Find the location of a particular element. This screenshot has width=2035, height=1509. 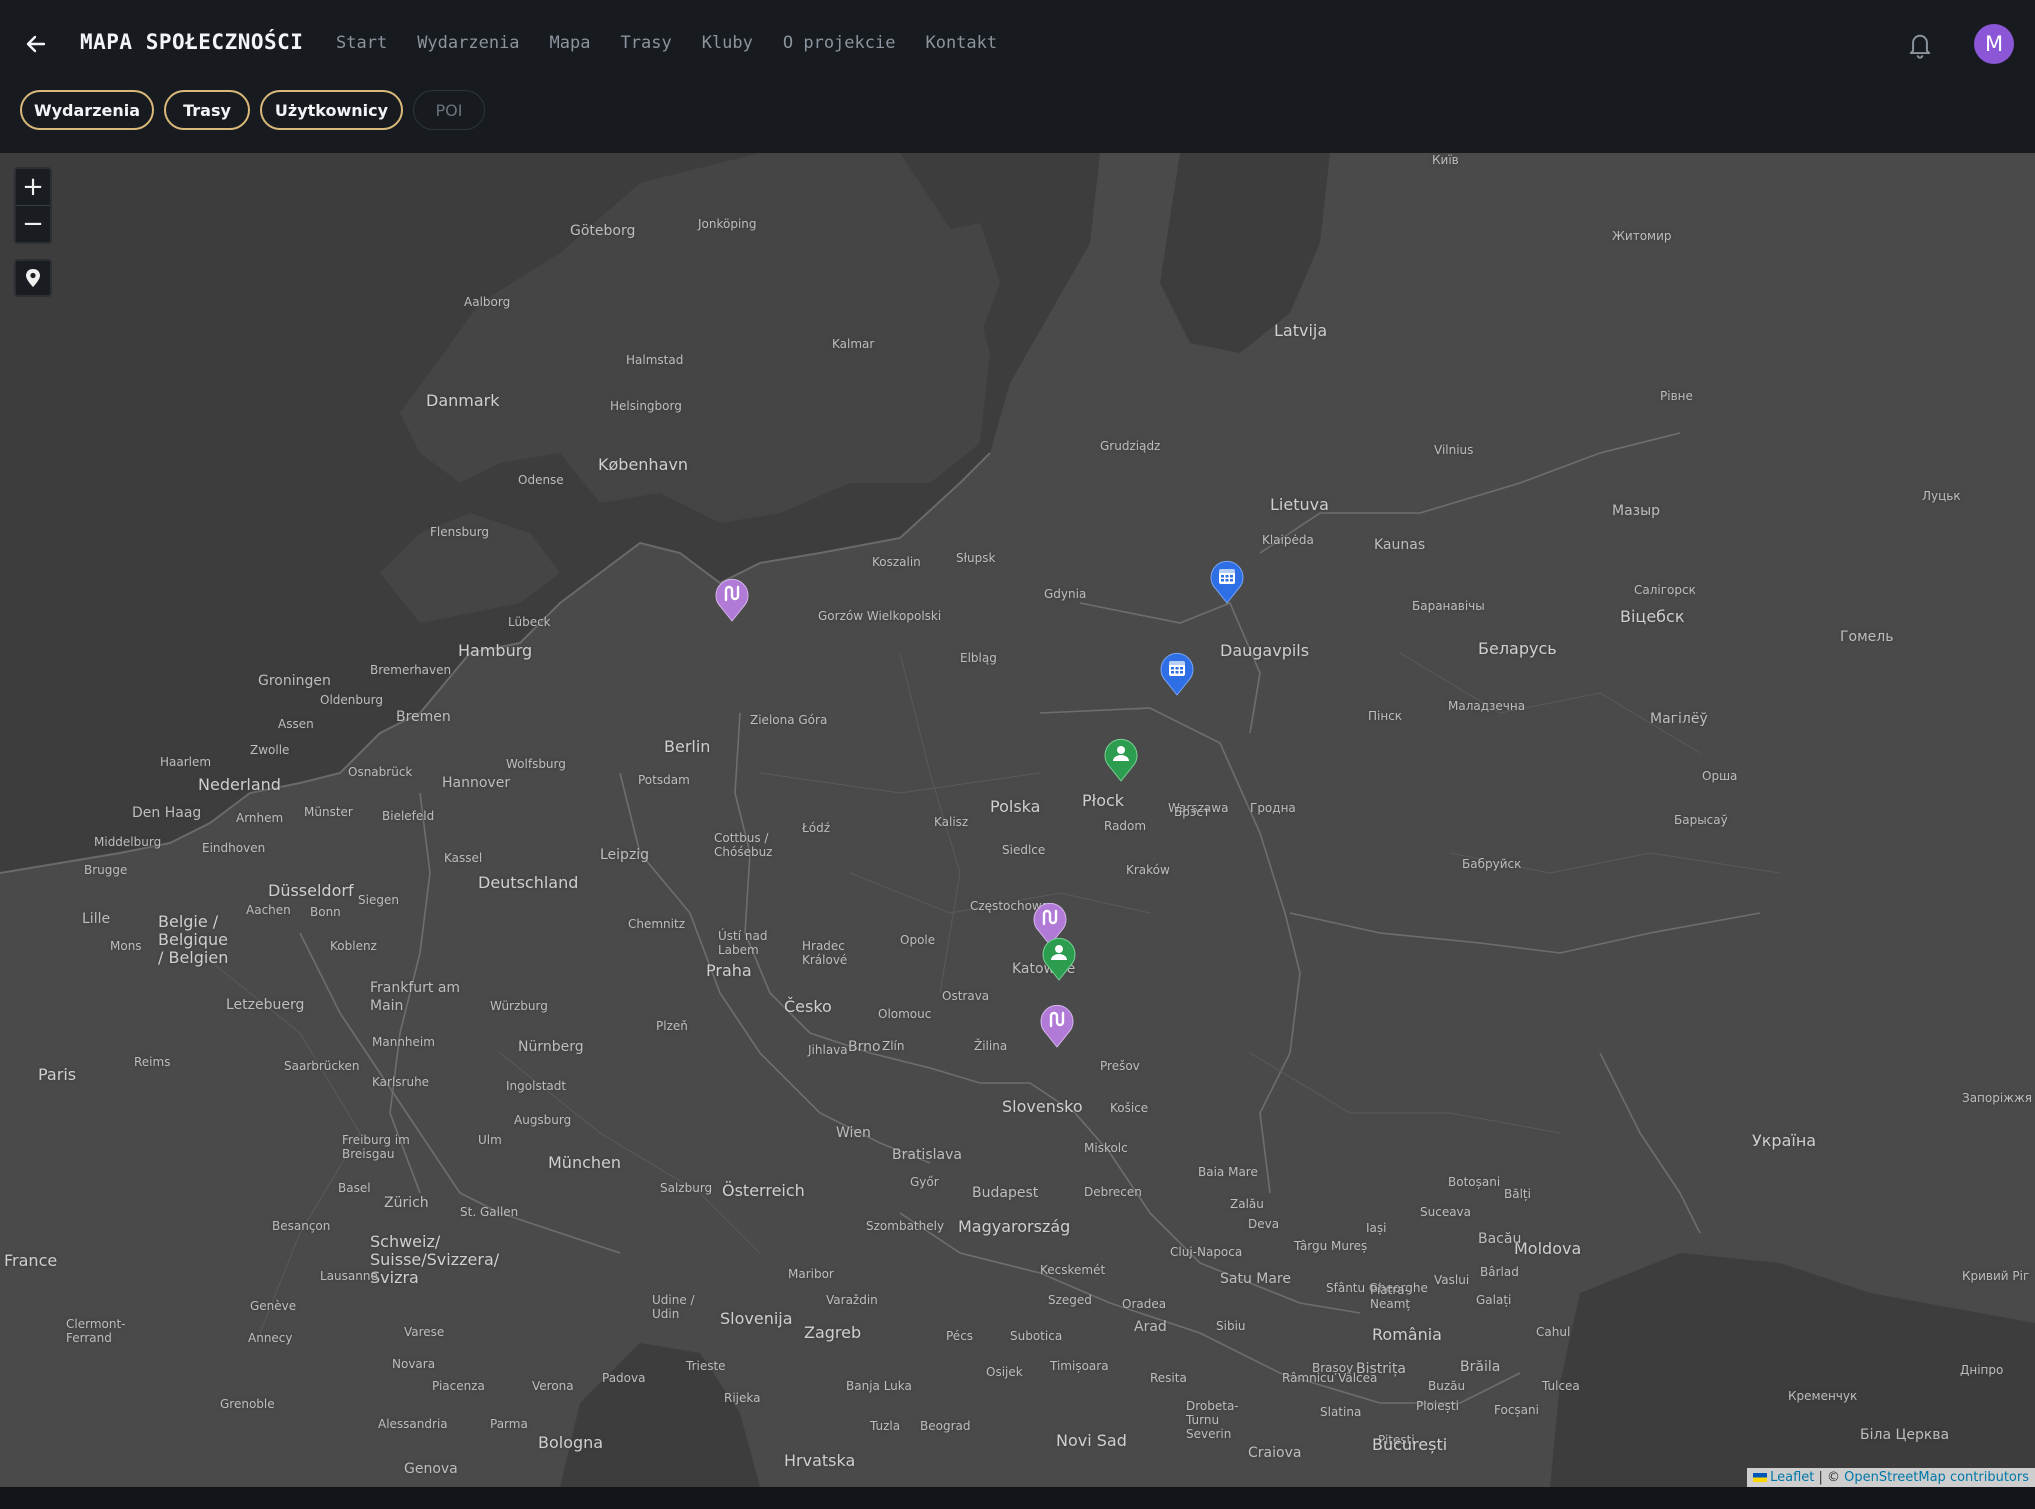

map-label-city: Магілёў is located at coordinates (1679, 719).